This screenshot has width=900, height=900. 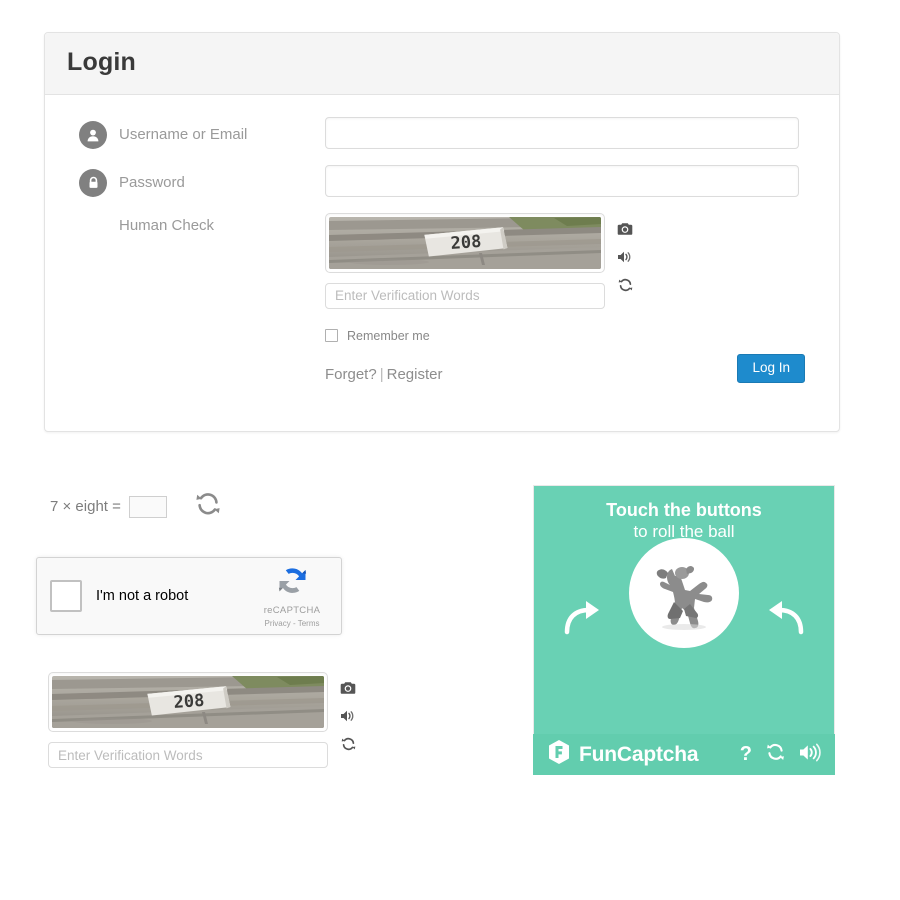 I want to click on login-panel-header: Login, so click(x=442, y=64).